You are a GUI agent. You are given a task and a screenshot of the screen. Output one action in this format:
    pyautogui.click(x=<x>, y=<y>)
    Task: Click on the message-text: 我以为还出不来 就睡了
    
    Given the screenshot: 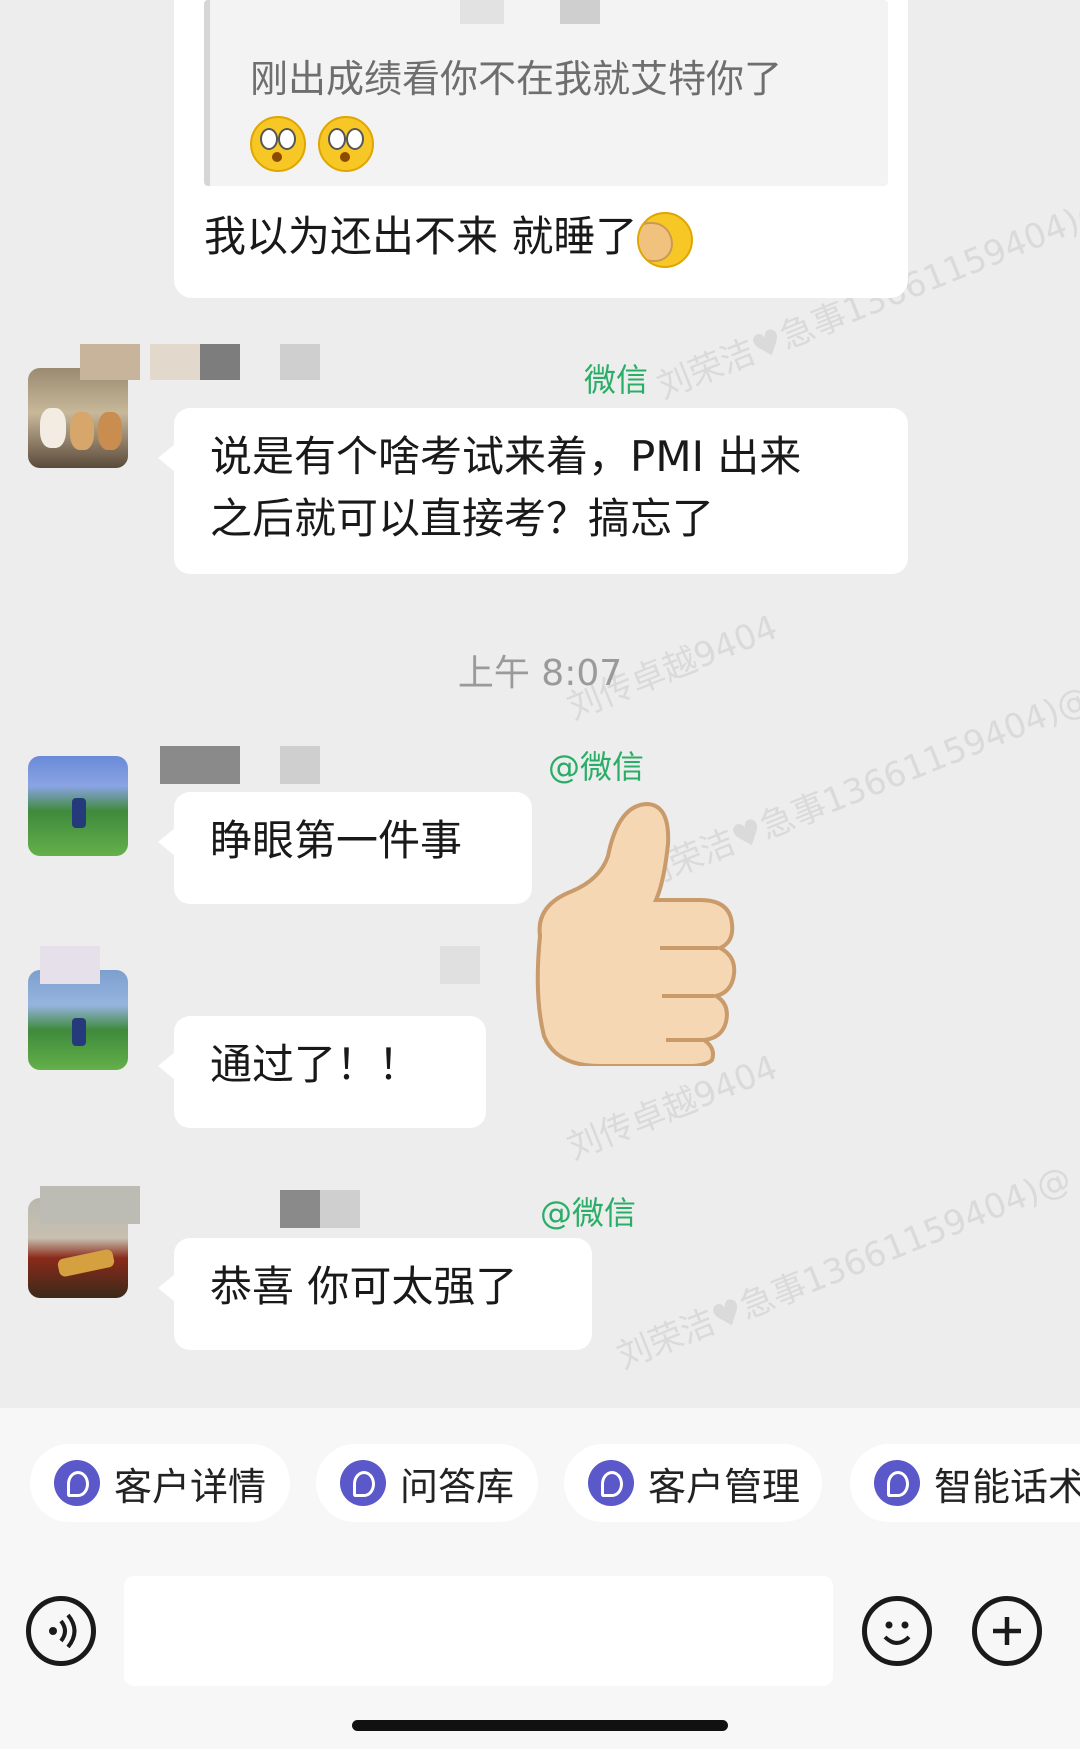 What is the action you would take?
    pyautogui.click(x=449, y=237)
    